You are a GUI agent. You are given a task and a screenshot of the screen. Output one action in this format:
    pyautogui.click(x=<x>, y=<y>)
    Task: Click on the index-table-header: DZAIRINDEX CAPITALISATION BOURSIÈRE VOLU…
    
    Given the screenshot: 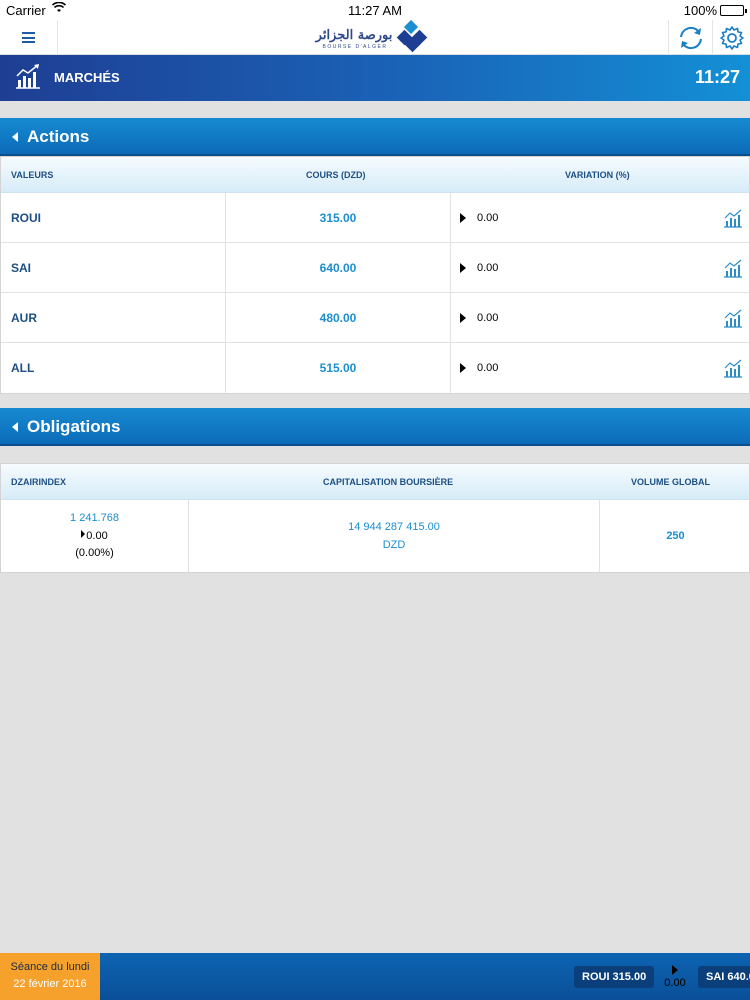 What is the action you would take?
    pyautogui.click(x=375, y=482)
    